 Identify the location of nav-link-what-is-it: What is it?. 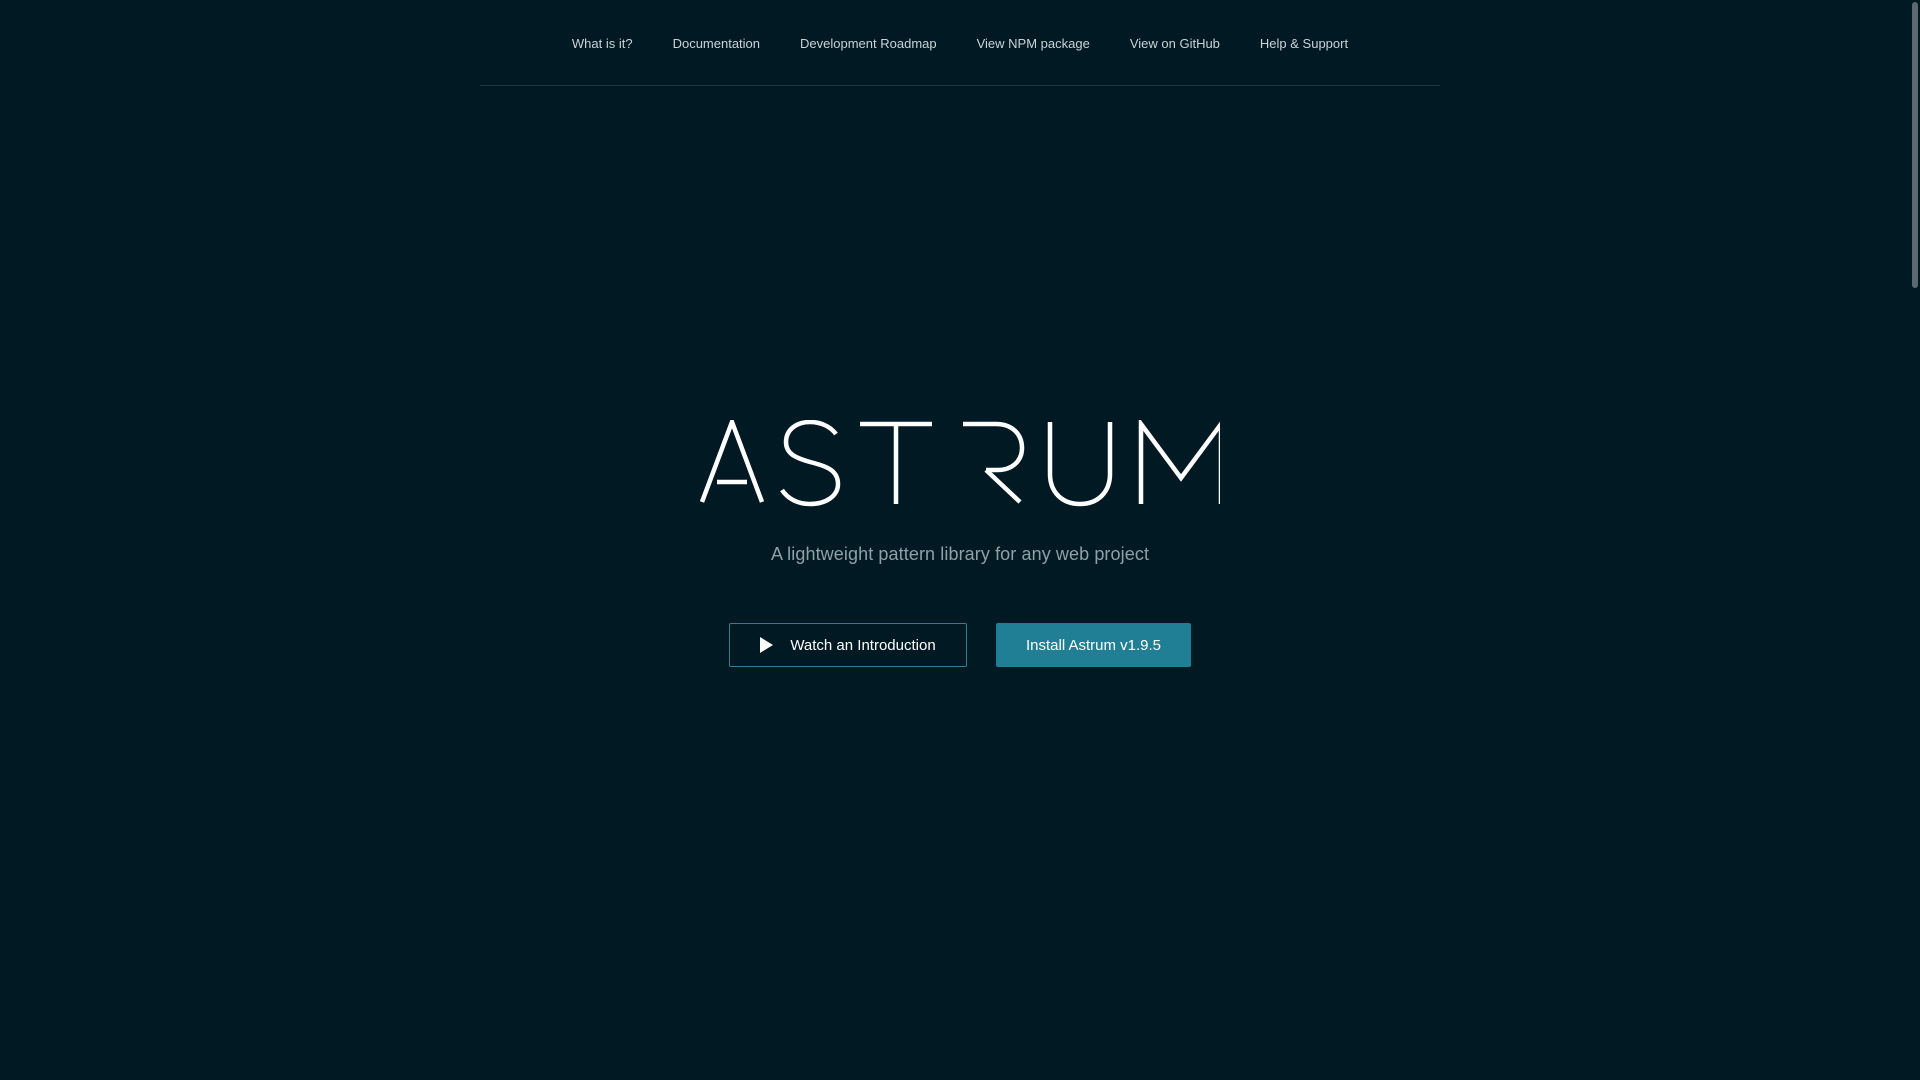
(602, 44).